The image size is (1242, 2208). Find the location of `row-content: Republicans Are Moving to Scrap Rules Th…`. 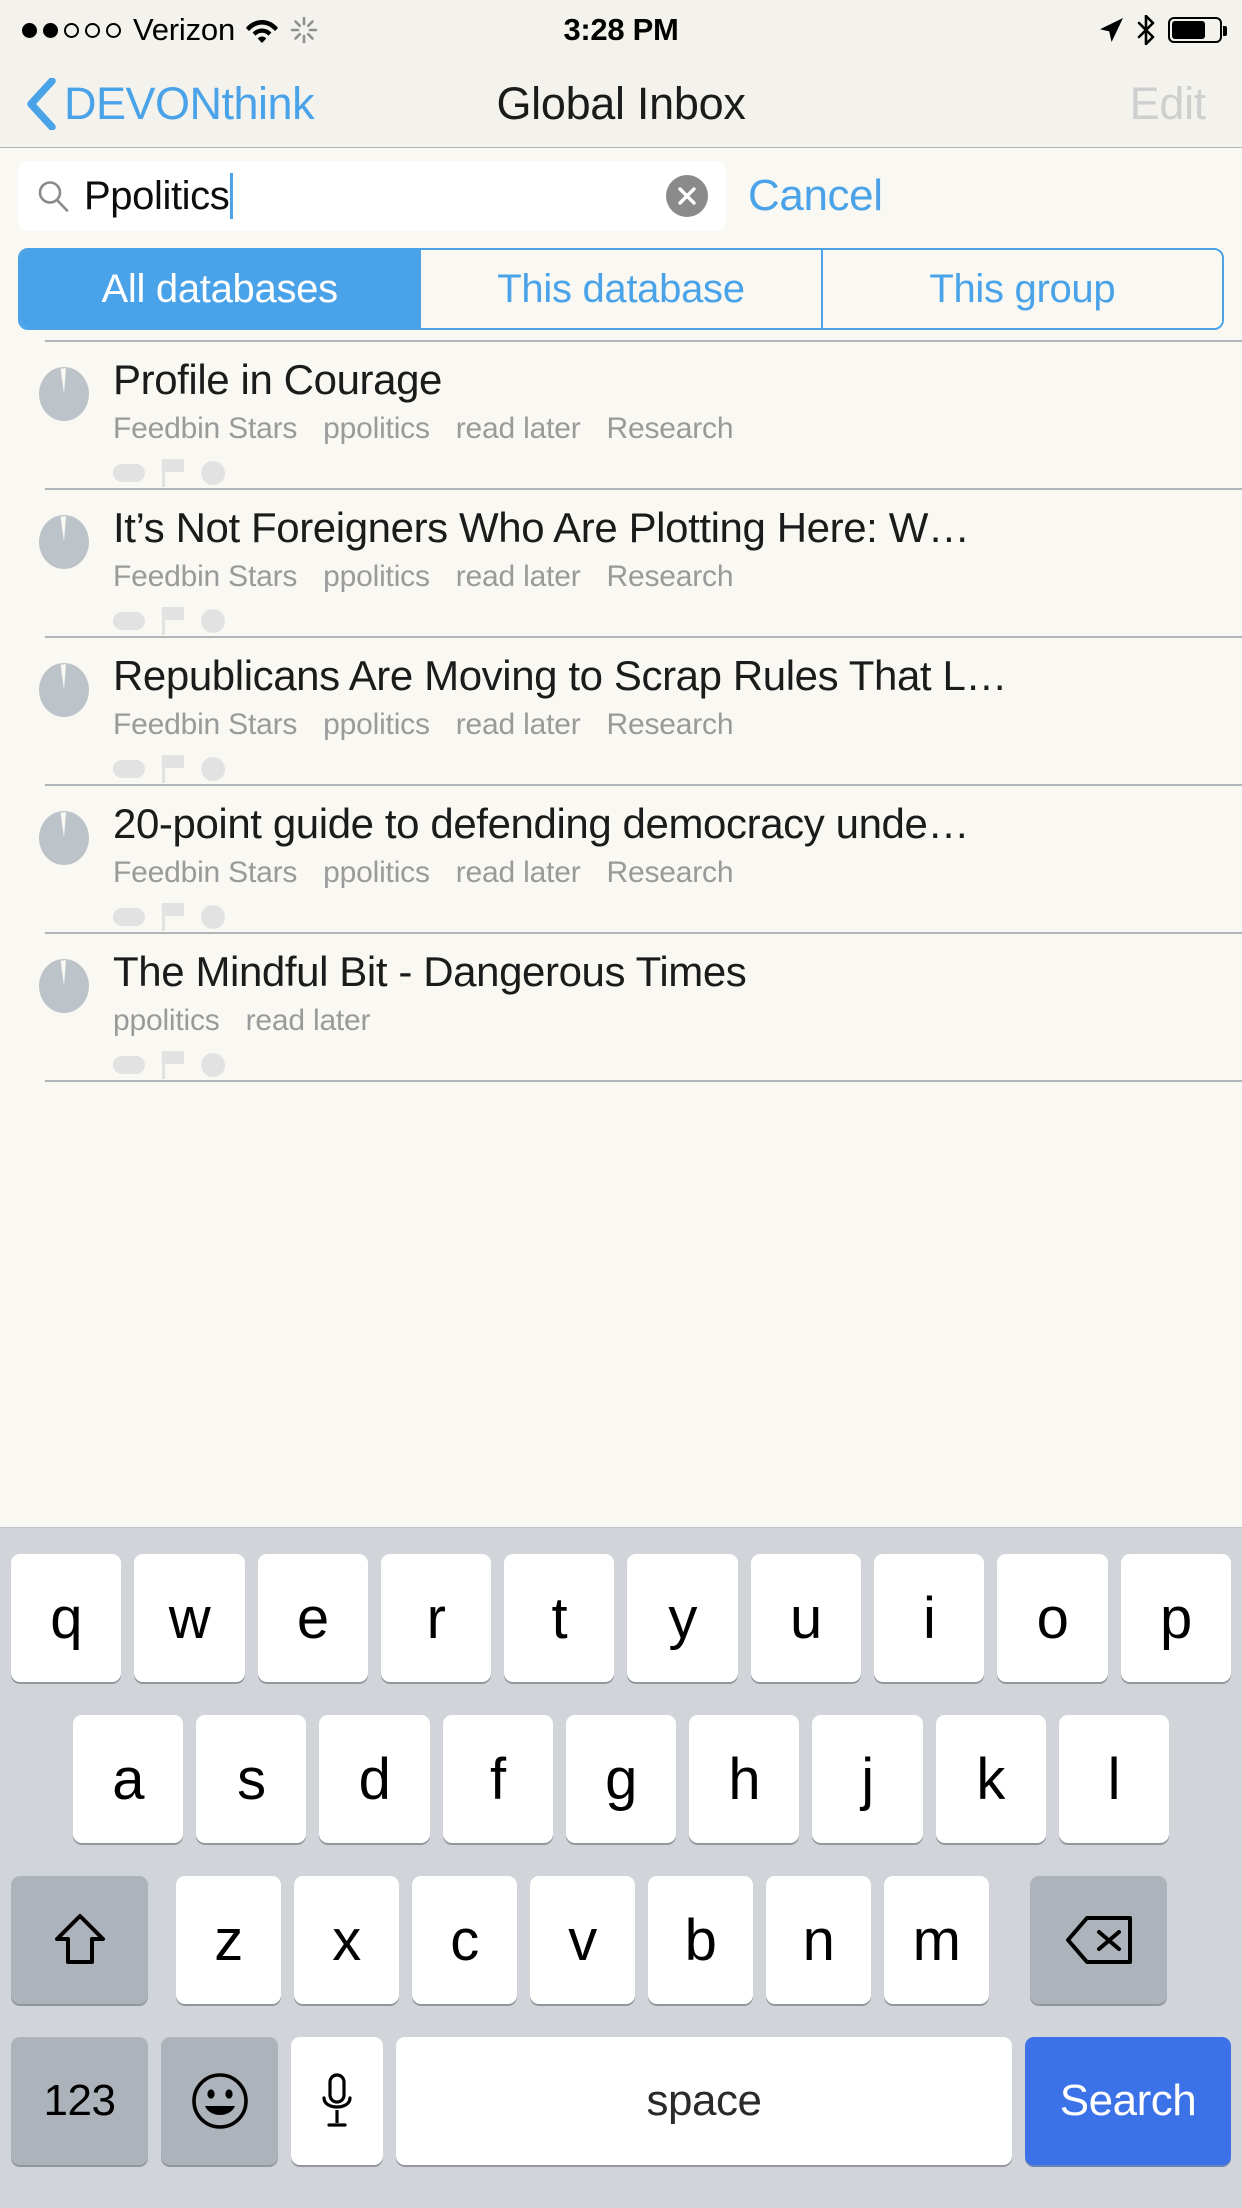

row-content: Republicans Are Moving to Scrap Rules Th… is located at coordinates (677, 715).